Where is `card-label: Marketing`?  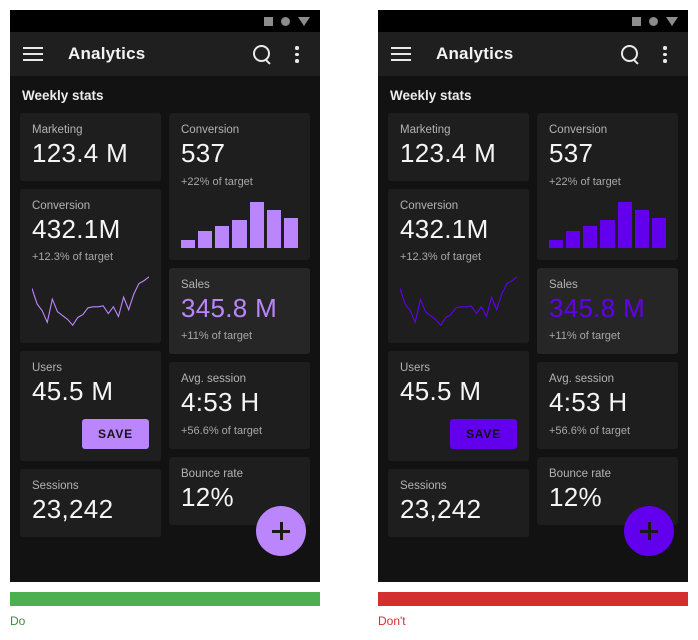 card-label: Marketing is located at coordinates (57, 130).